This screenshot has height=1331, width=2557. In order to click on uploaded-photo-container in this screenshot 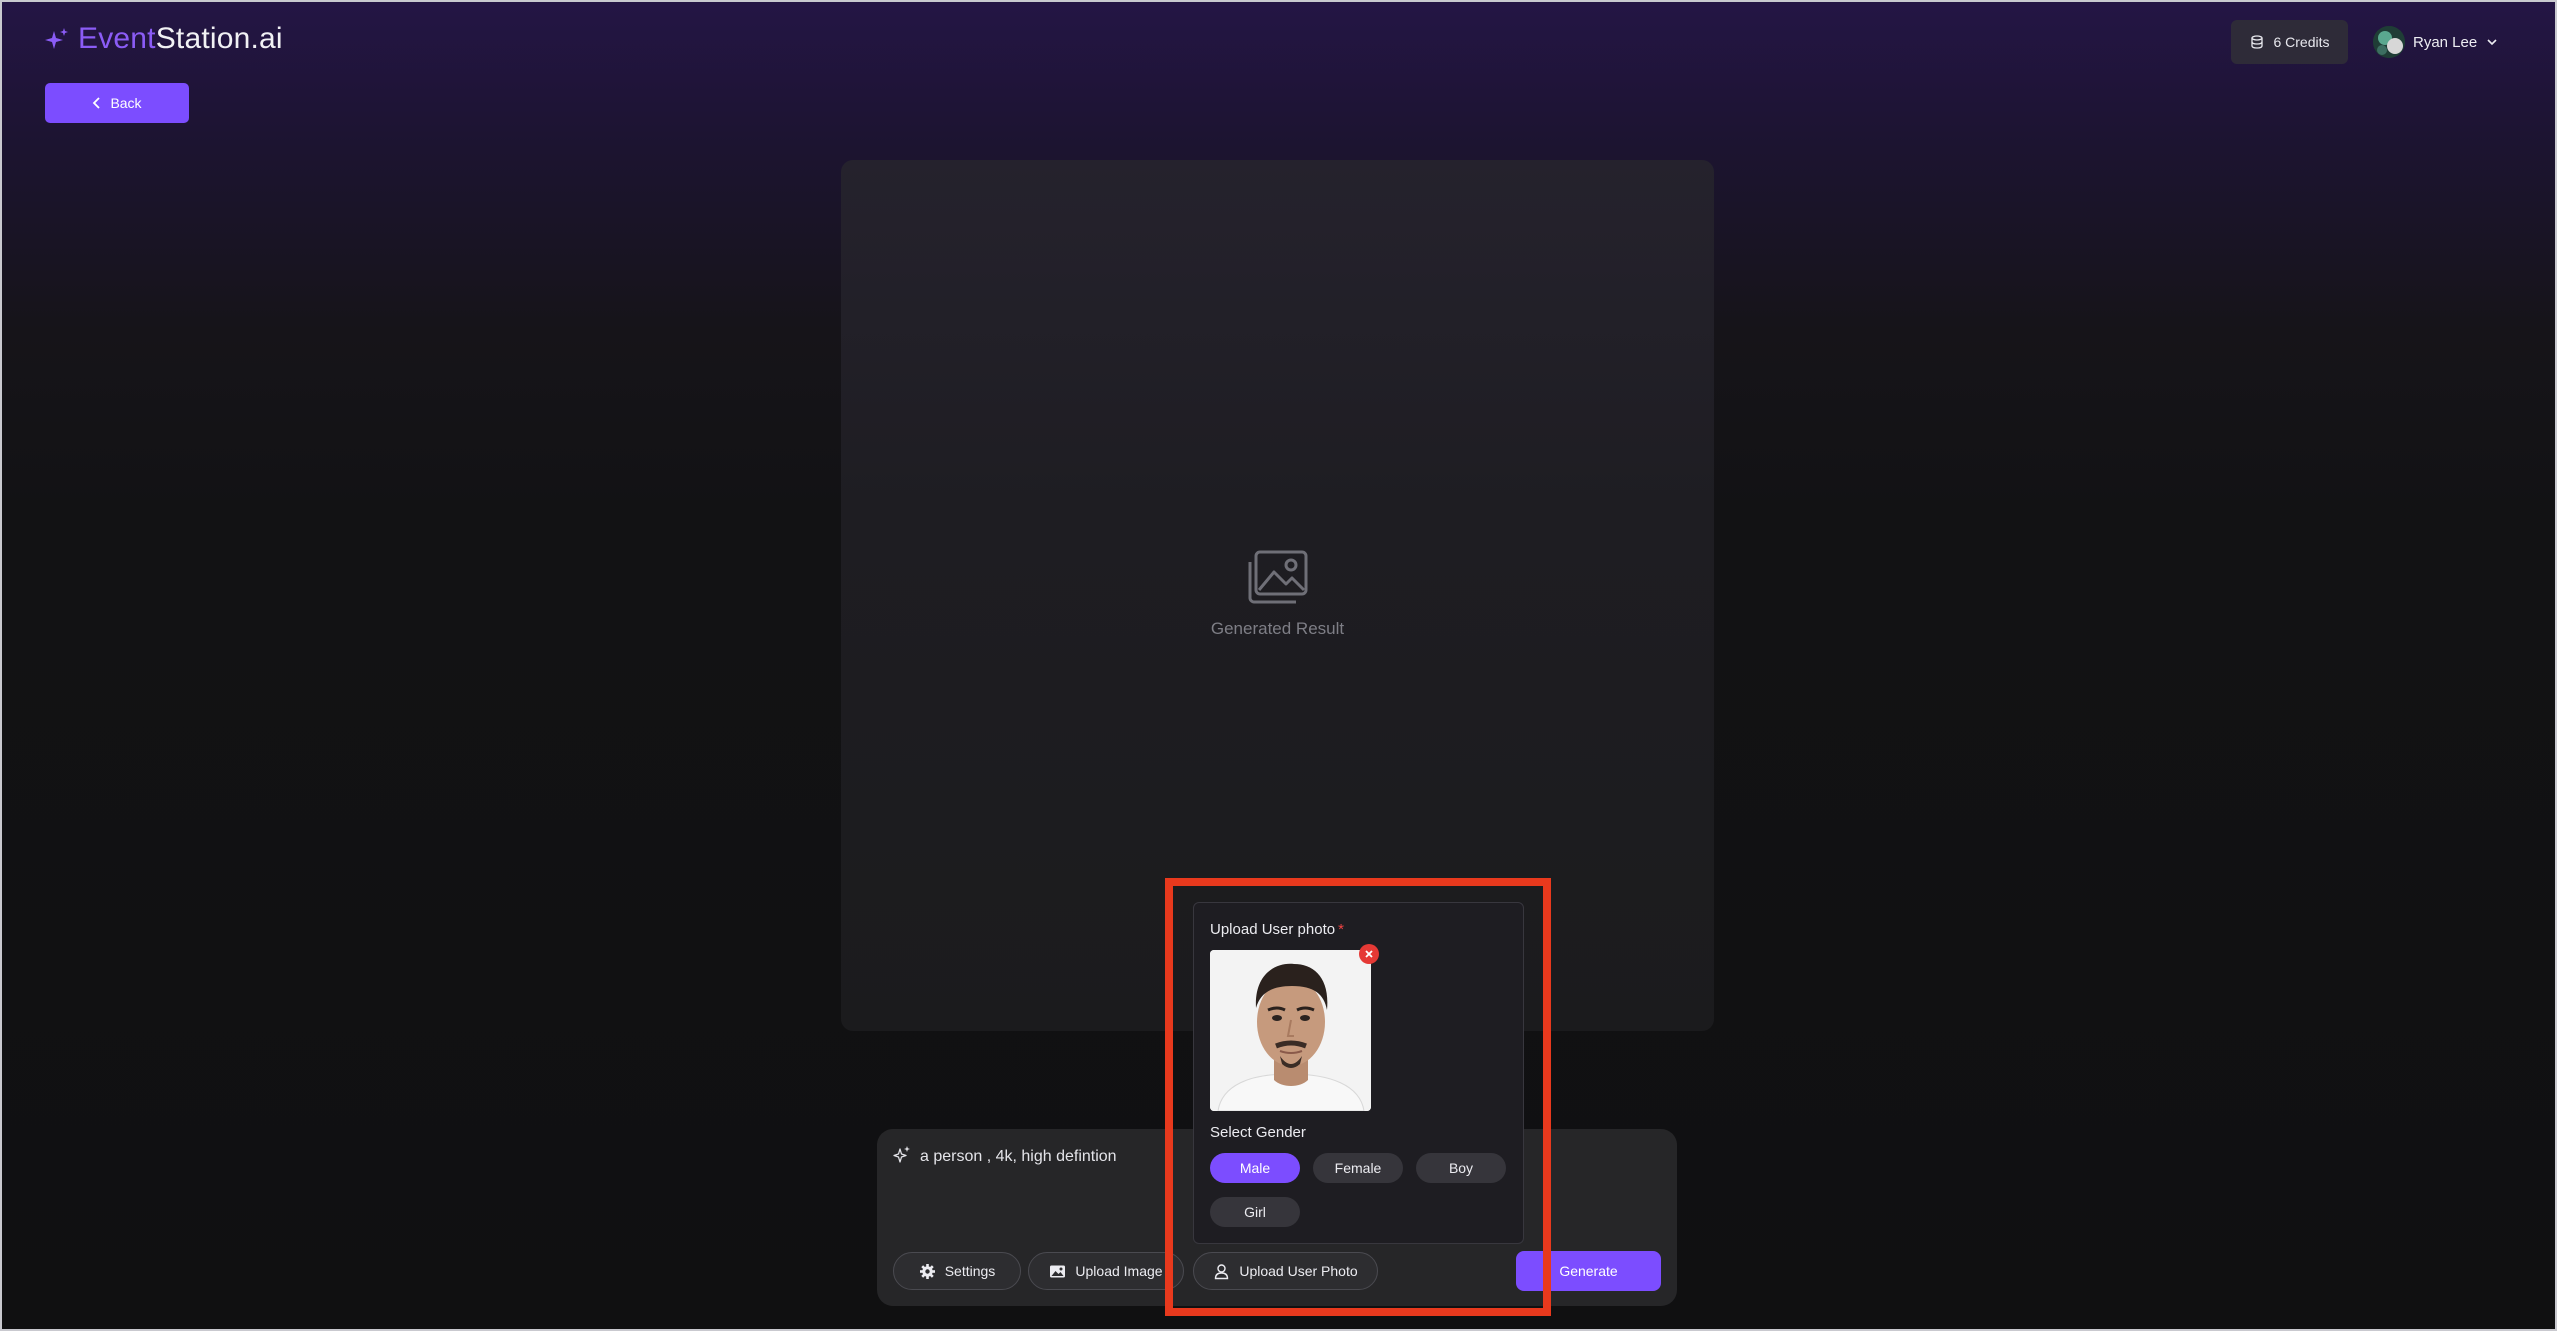, I will do `click(1294, 1027)`.